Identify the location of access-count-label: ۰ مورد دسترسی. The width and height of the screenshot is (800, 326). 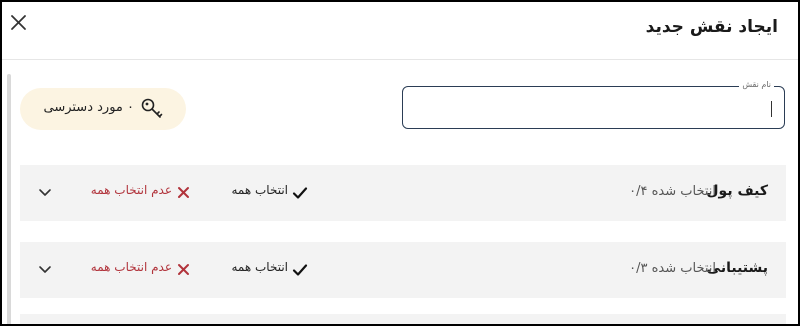
(88, 107).